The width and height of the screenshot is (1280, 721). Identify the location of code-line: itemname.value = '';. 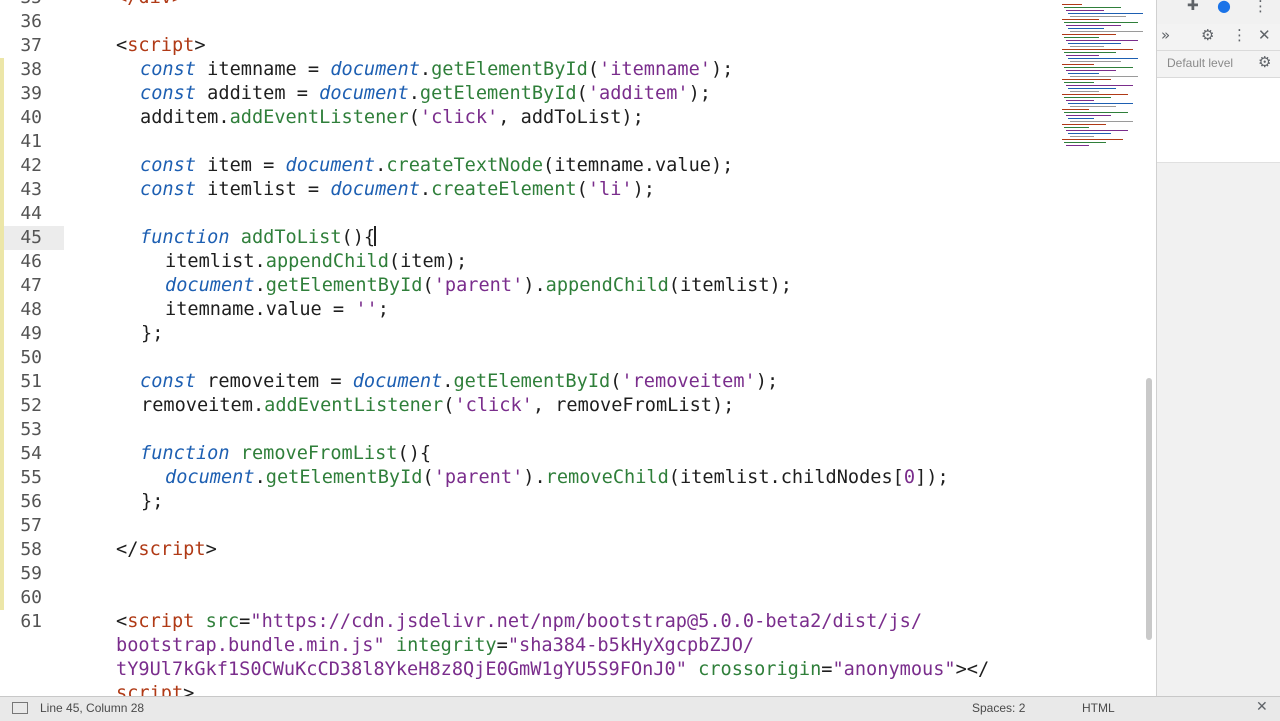
(277, 310).